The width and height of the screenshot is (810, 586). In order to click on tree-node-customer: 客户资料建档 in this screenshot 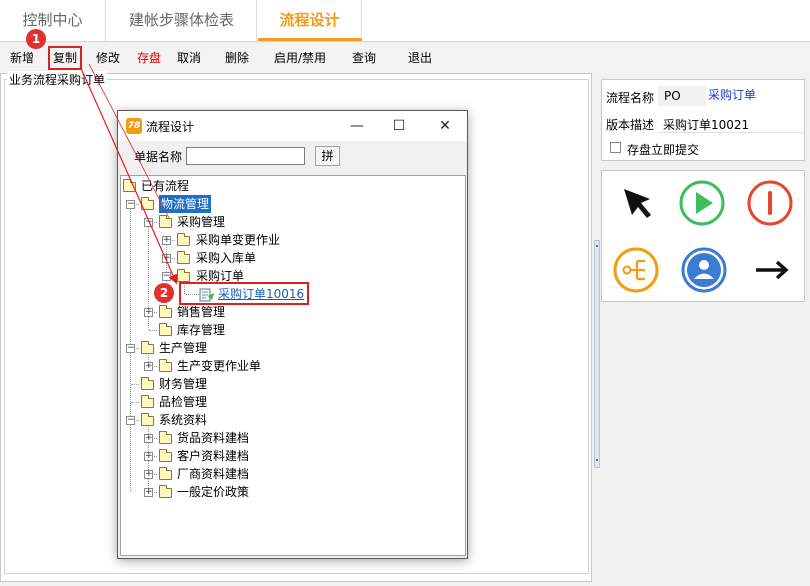, I will do `click(213, 456)`.